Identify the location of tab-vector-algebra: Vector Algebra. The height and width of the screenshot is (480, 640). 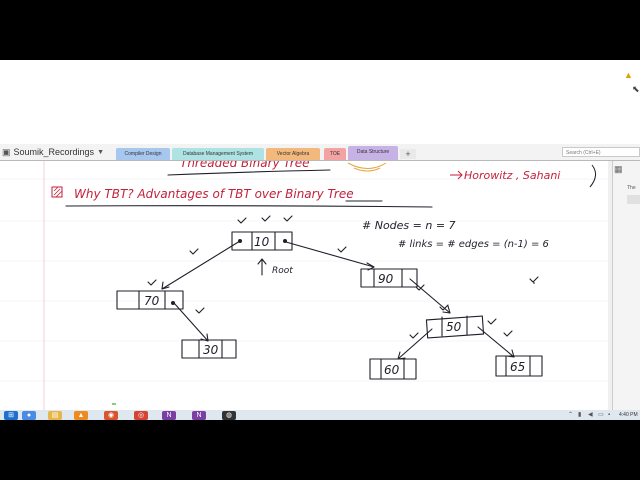
(293, 154).